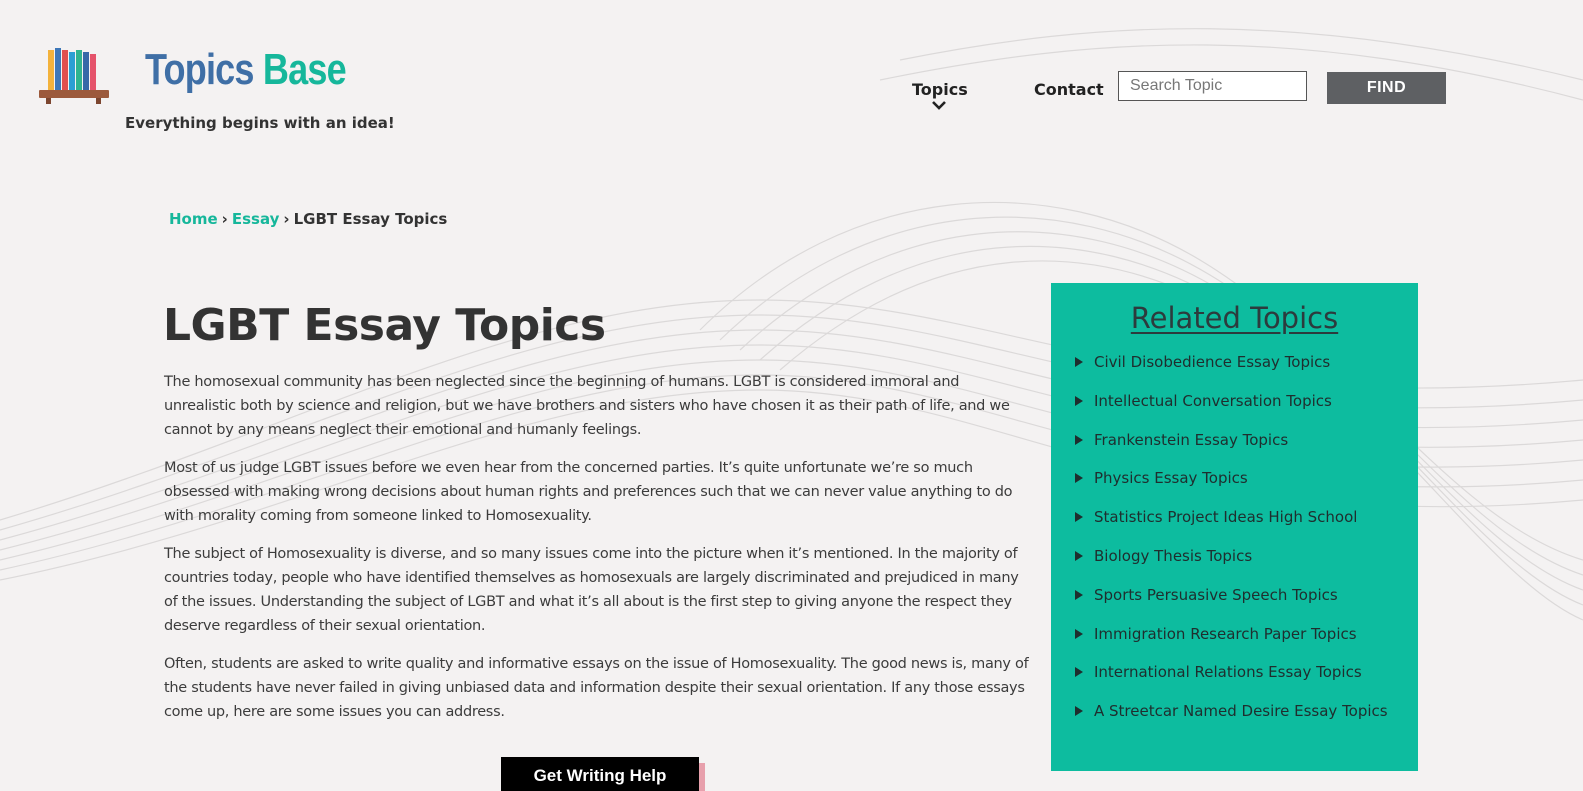 Image resolution: width=1583 pixels, height=791 pixels. I want to click on site-brand: Topics Base, so click(246, 70).